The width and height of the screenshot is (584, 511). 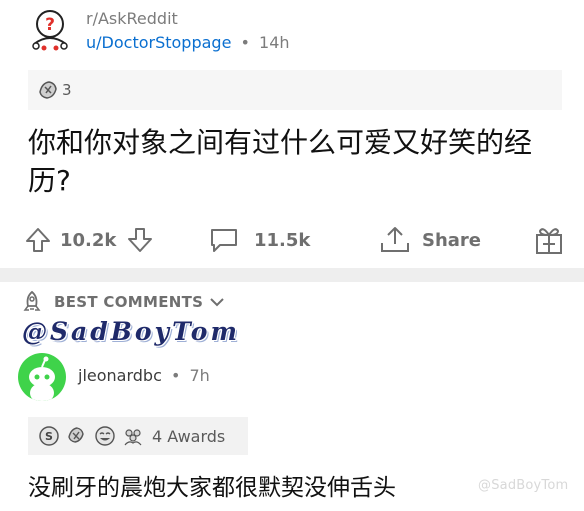 What do you see at coordinates (295, 90) in the screenshot?
I see `post-award-strip: 3` at bounding box center [295, 90].